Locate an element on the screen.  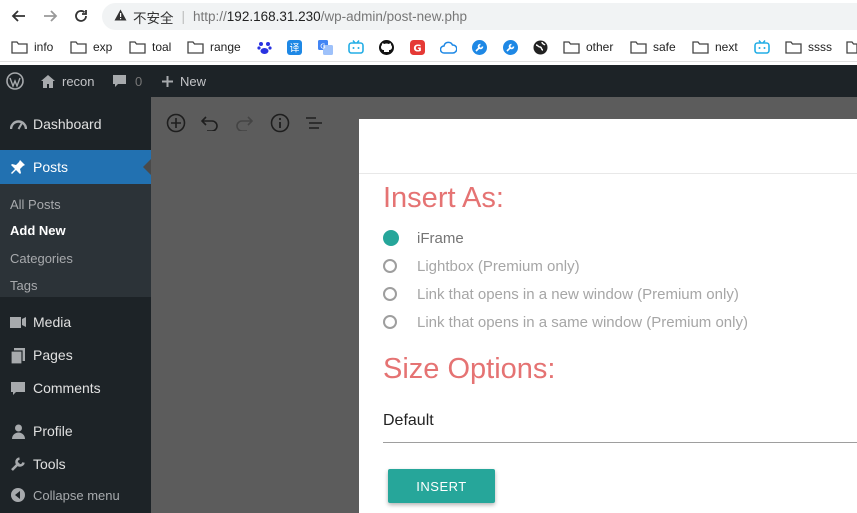
bookmark-next: next is located at coordinates (715, 47).